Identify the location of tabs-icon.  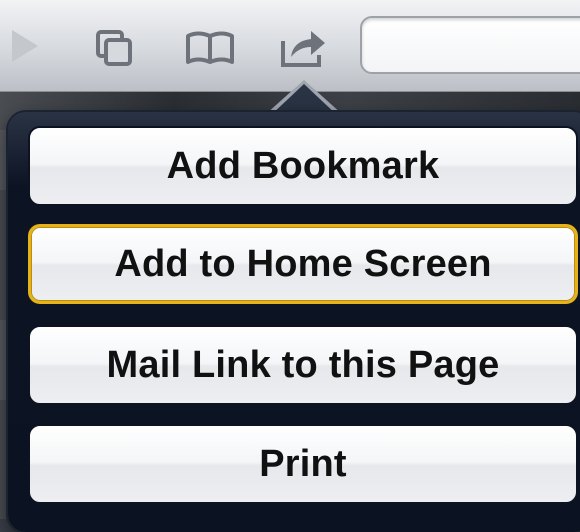
(114, 48).